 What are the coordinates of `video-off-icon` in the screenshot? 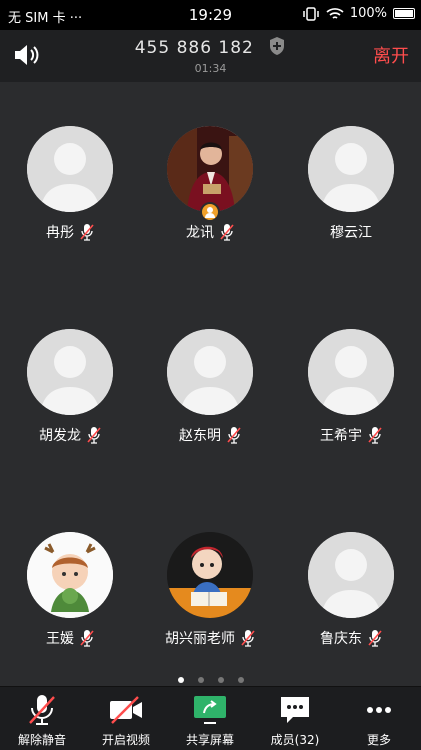 It's located at (126, 710).